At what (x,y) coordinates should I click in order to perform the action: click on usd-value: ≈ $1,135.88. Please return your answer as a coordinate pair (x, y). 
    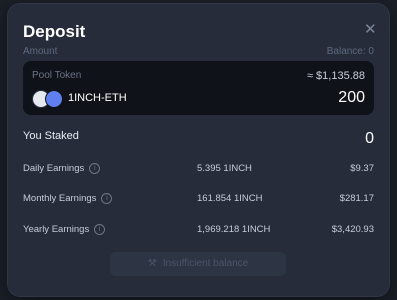
    Looking at the image, I should click on (335, 76).